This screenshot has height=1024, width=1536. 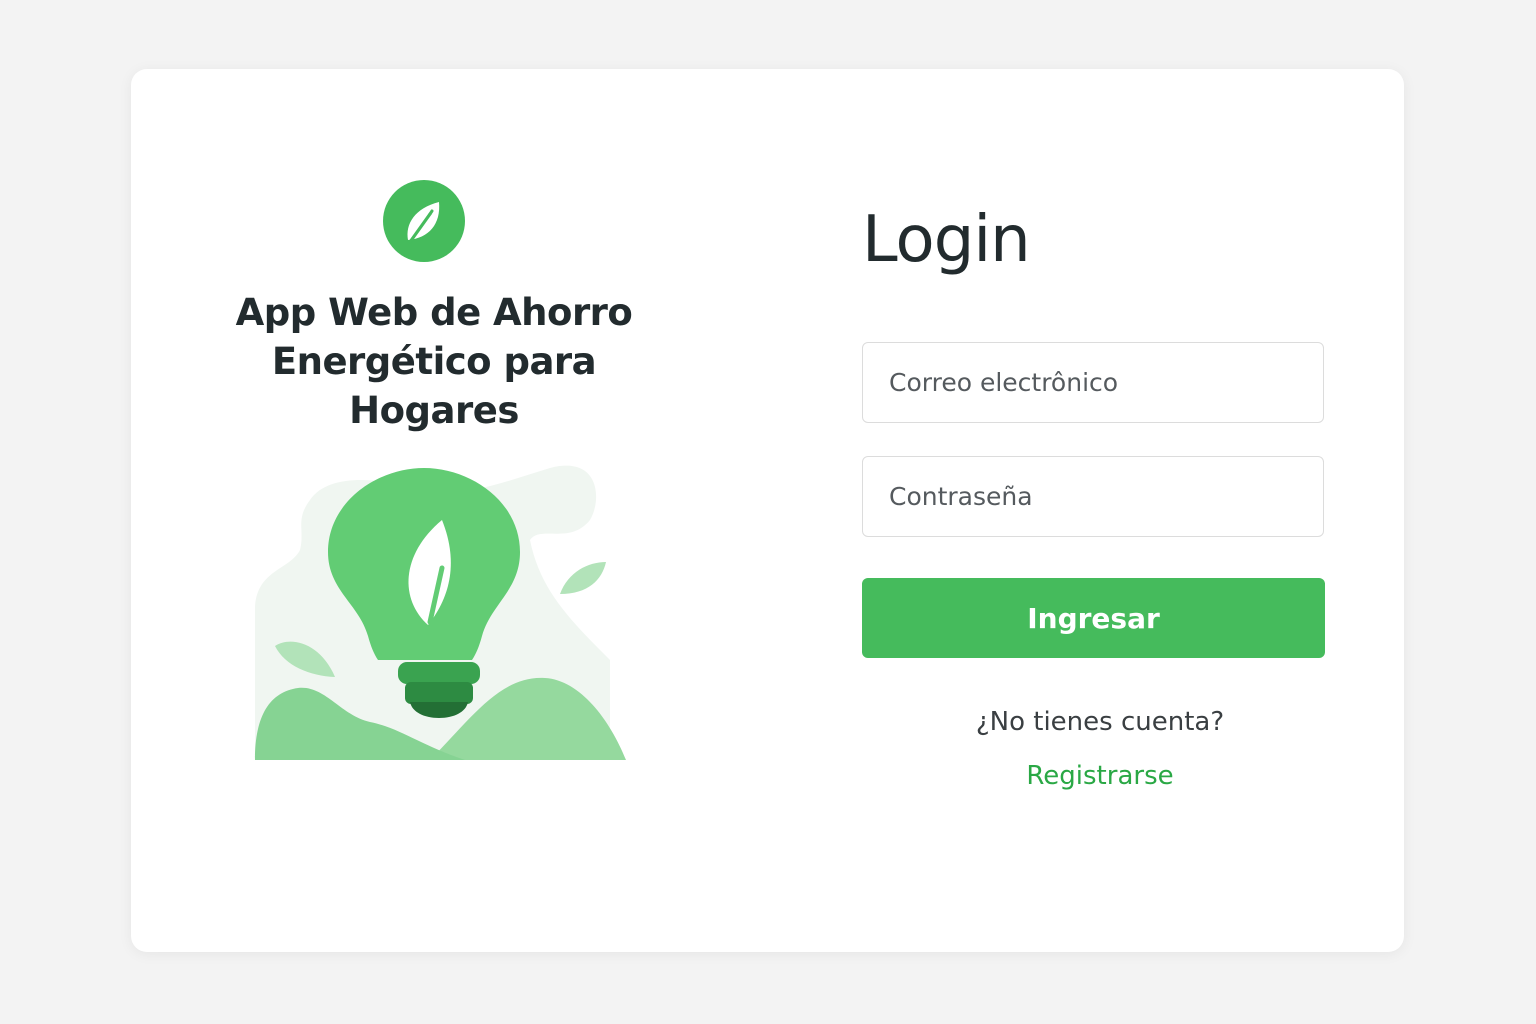 What do you see at coordinates (1093, 382) in the screenshot?
I see `email-input` at bounding box center [1093, 382].